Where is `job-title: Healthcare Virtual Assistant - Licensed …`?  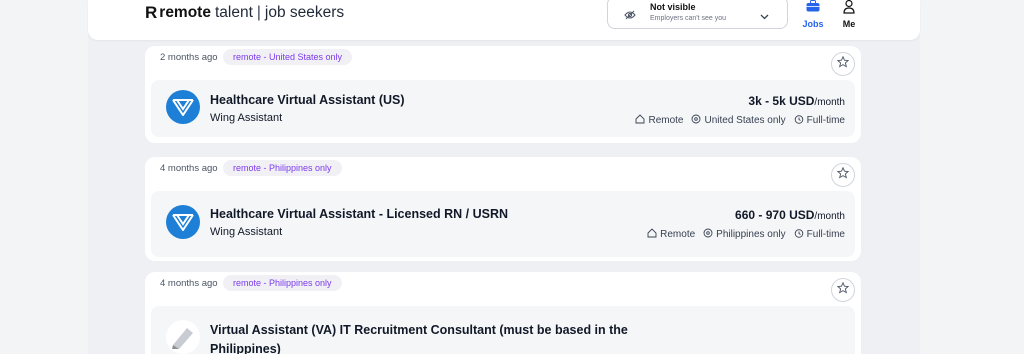
job-title: Healthcare Virtual Assistant - Licensed … is located at coordinates (359, 214).